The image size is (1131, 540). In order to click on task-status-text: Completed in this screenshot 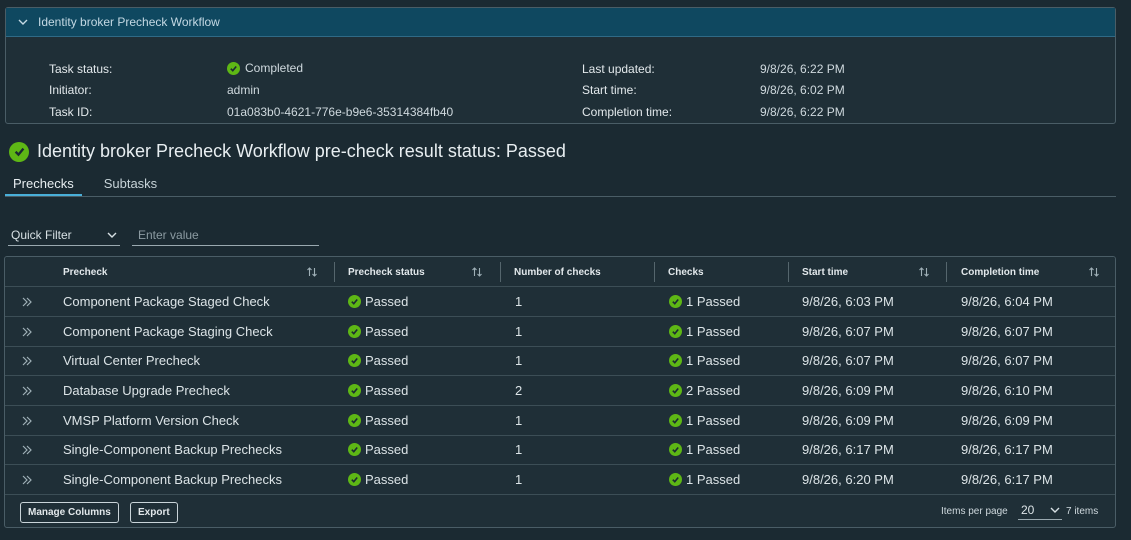, I will do `click(274, 68)`.